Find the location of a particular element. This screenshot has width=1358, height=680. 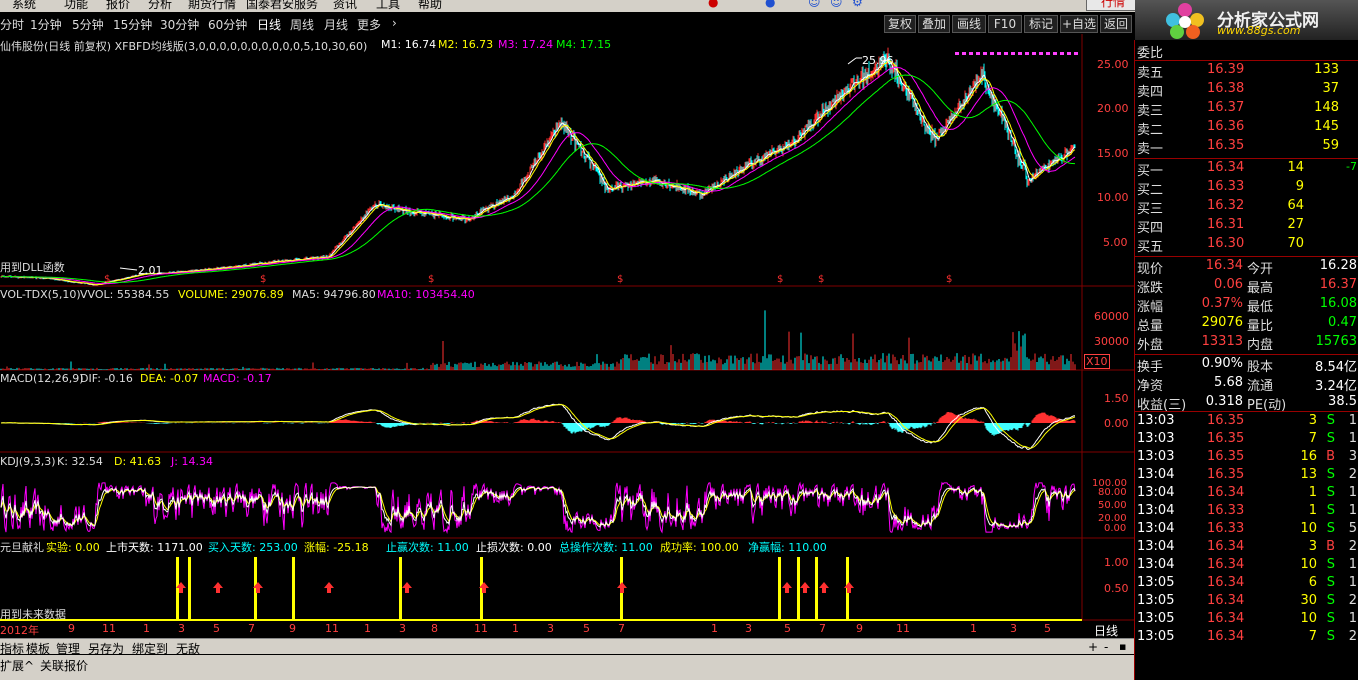

period-timeshare: 分时 is located at coordinates (12, 24).